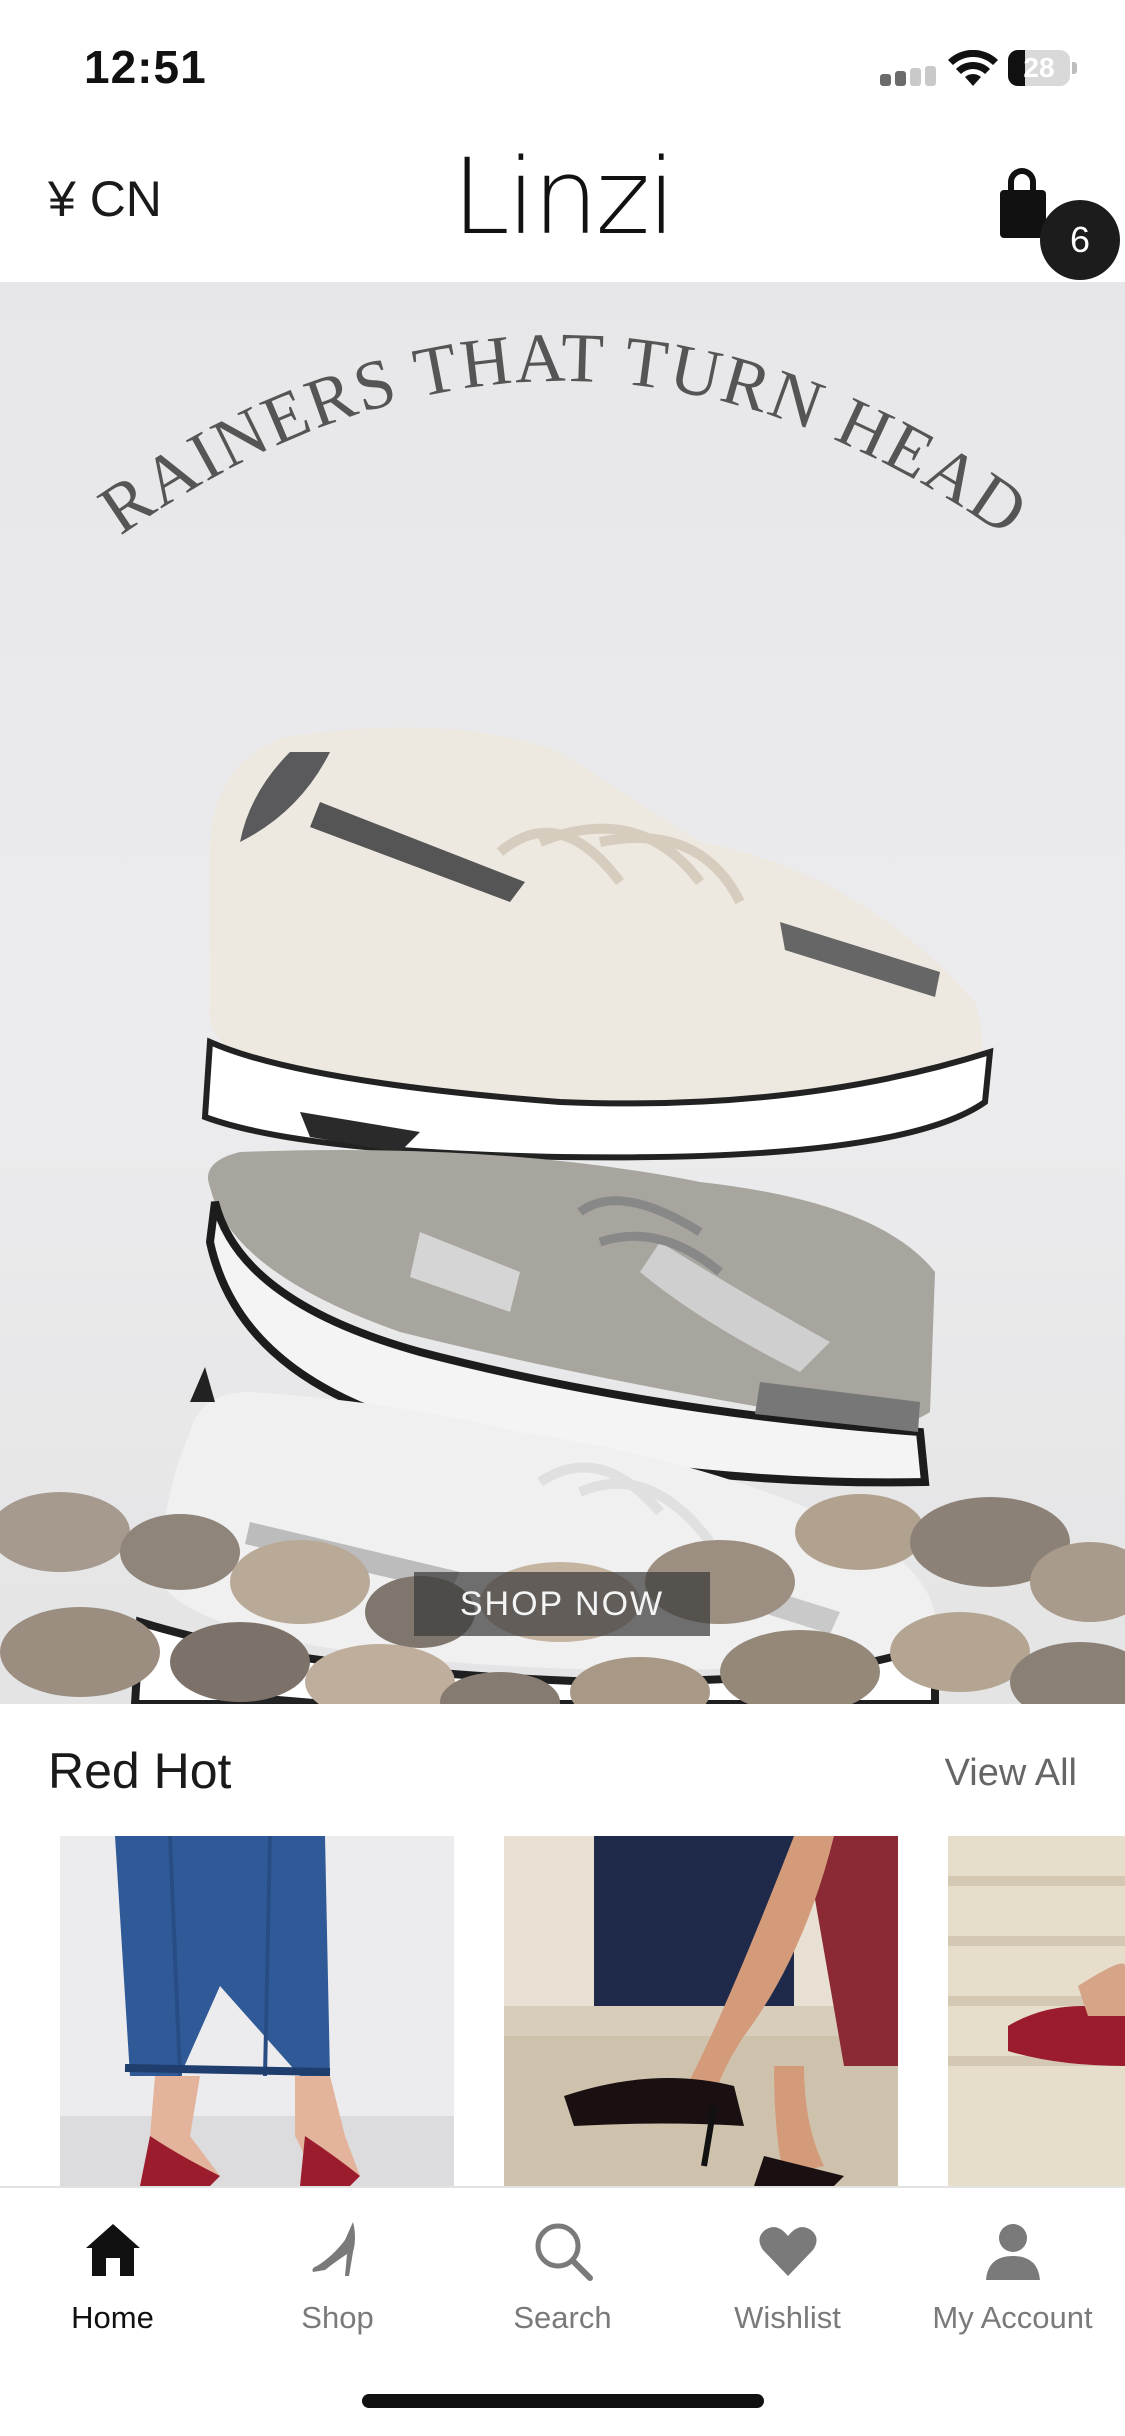 The height and width of the screenshot is (2436, 1125). Describe the element at coordinates (562, 1604) in the screenshot. I see `shop-now-button: SHOP NOW` at that location.